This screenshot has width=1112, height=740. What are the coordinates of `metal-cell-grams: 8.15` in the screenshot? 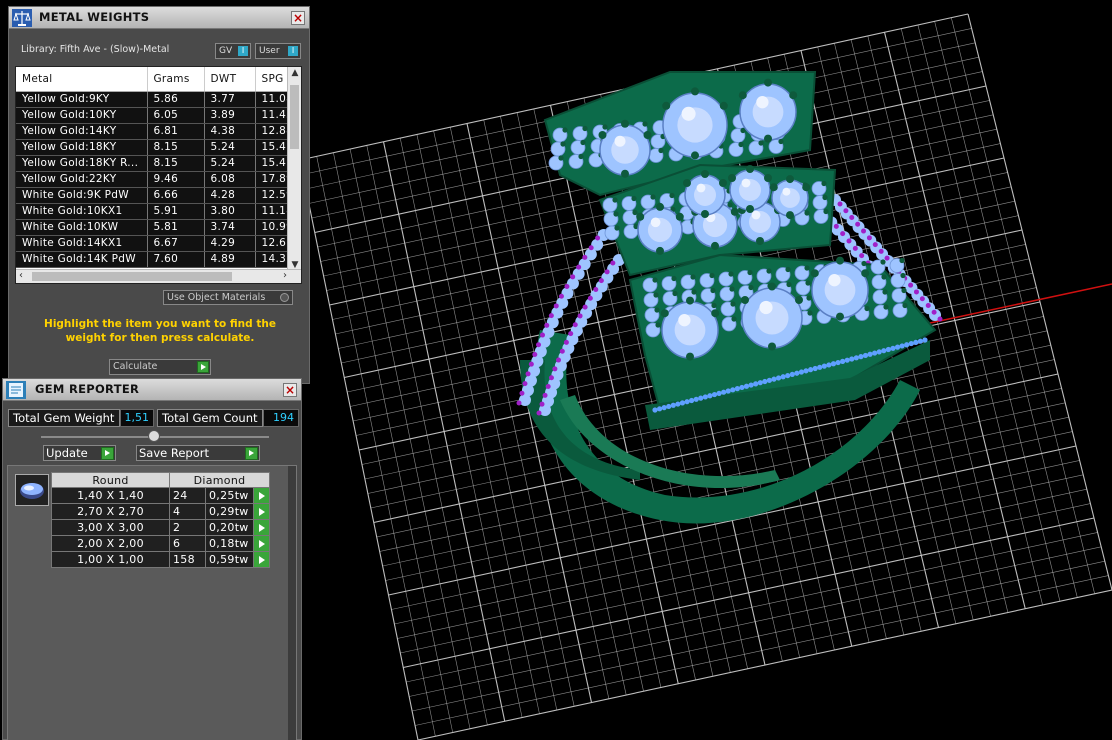 It's located at (176, 163).